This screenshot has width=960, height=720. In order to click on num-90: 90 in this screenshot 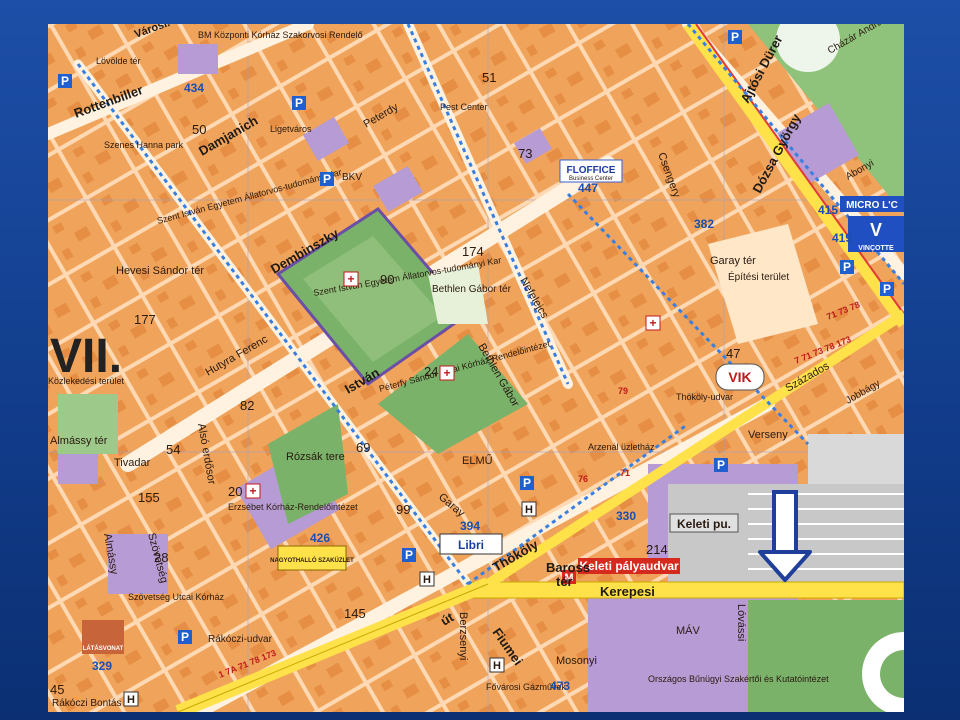, I will do `click(387, 279)`.